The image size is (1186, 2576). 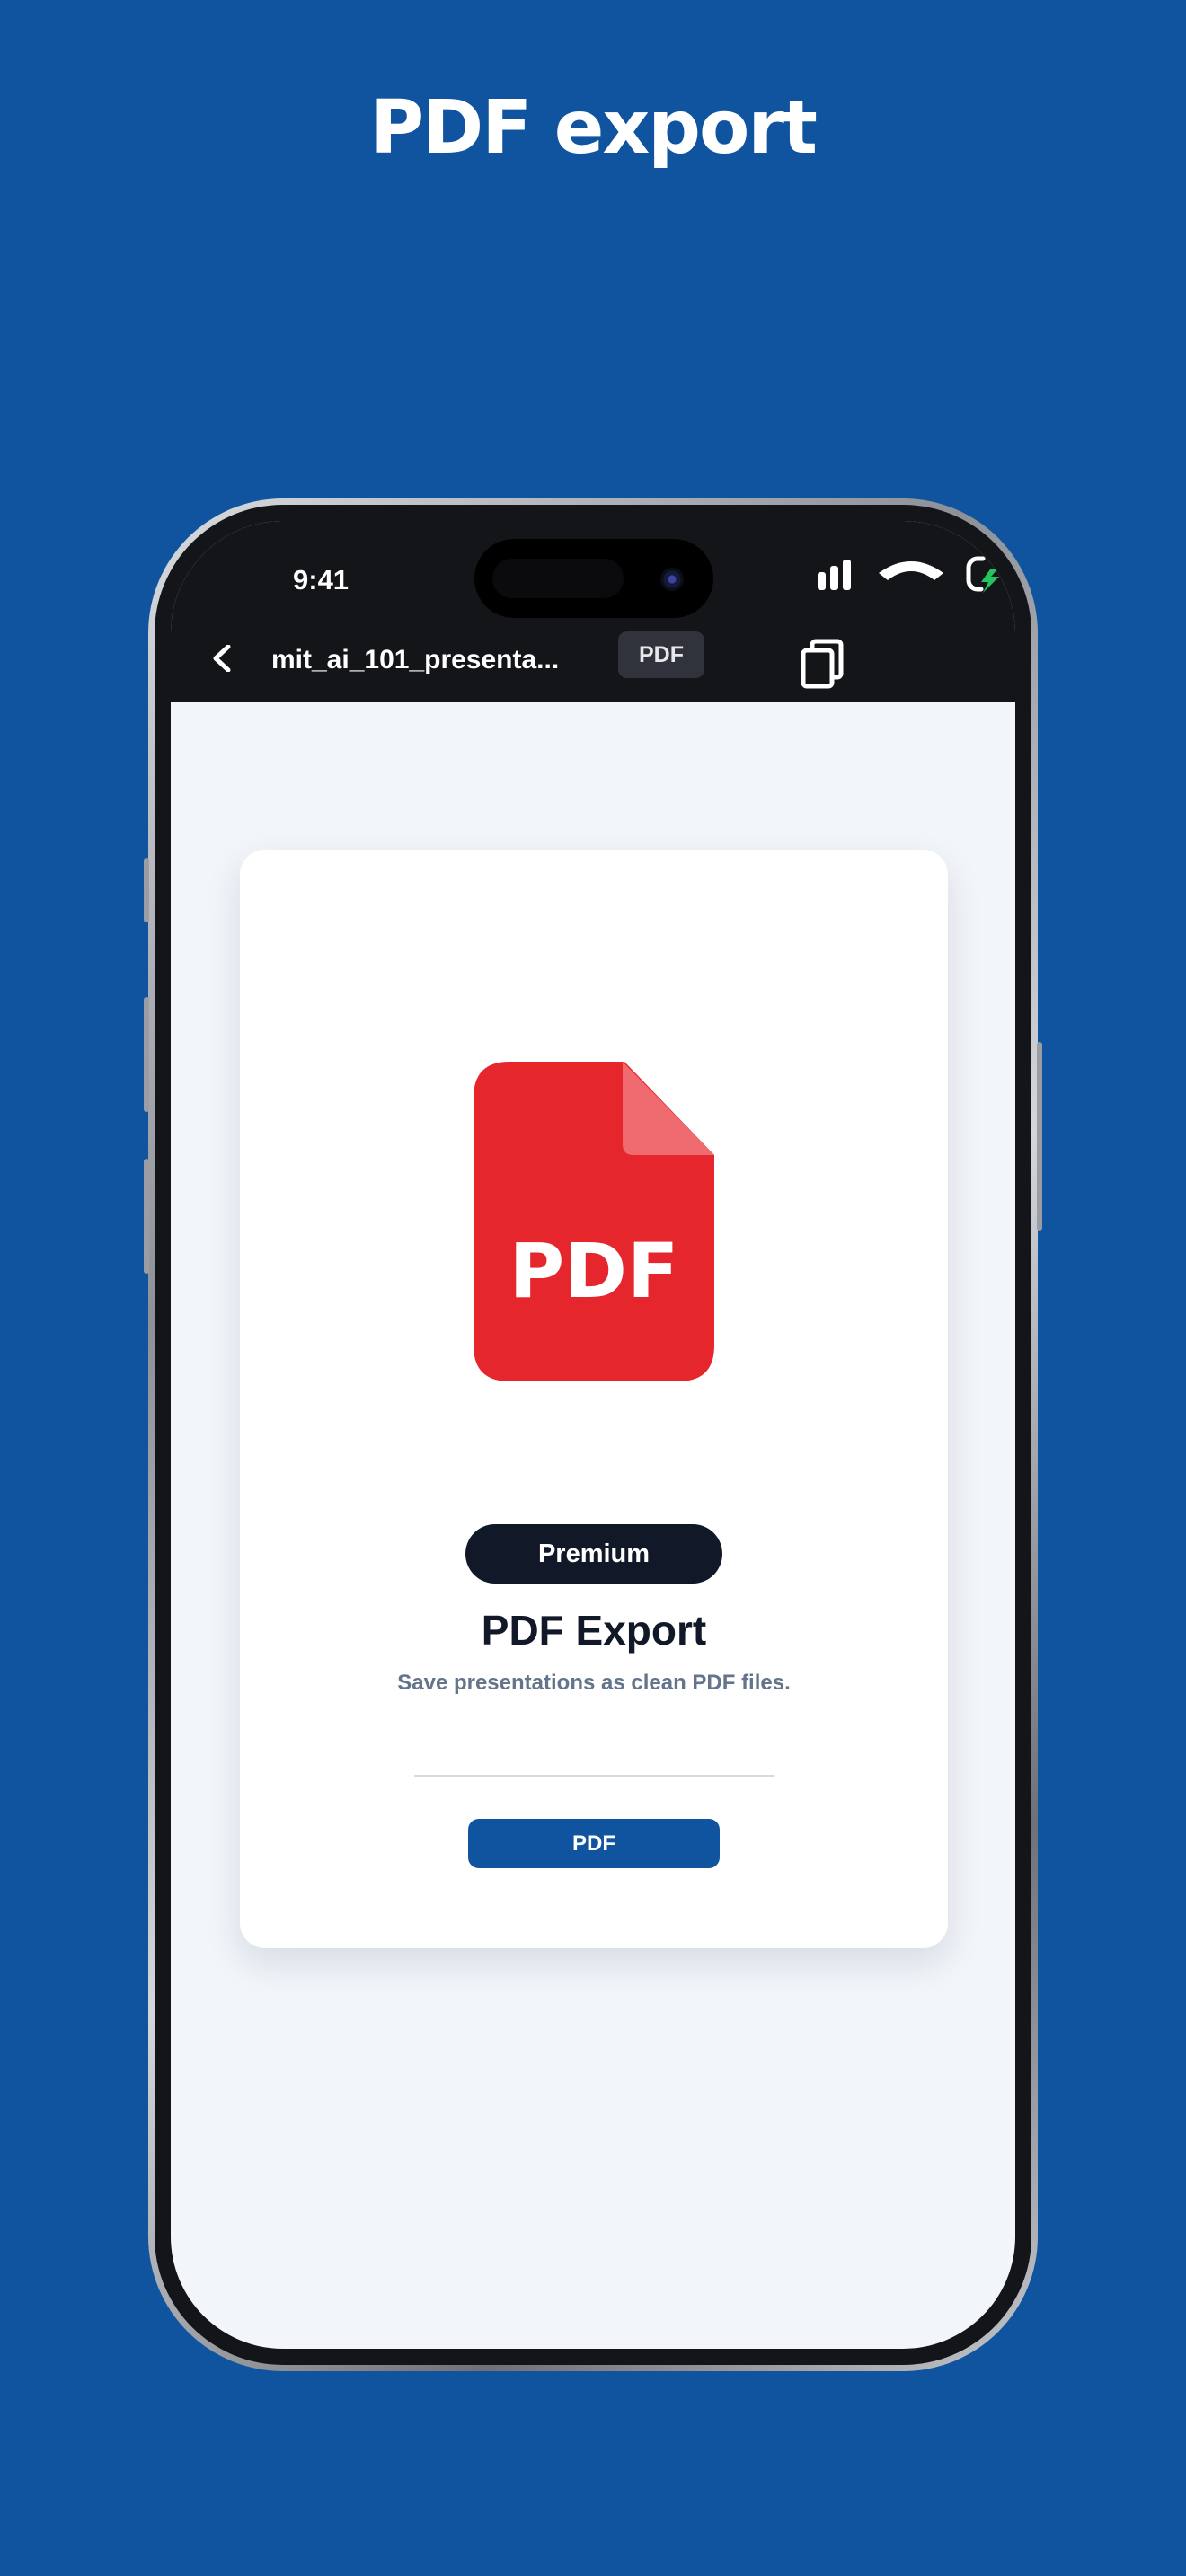 I want to click on pdf-file-icon: PDF, so click(x=594, y=1221).